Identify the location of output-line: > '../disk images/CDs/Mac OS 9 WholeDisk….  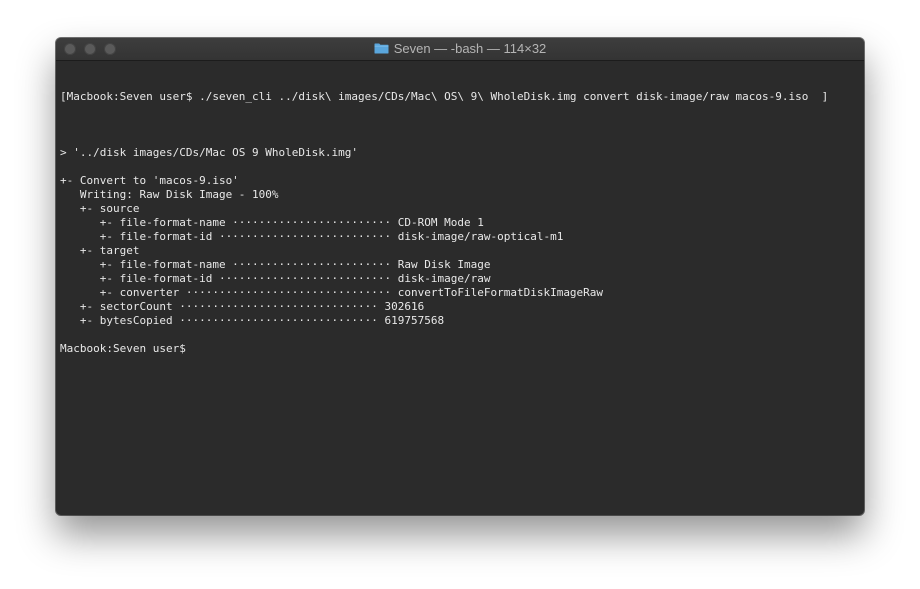
(209, 152).